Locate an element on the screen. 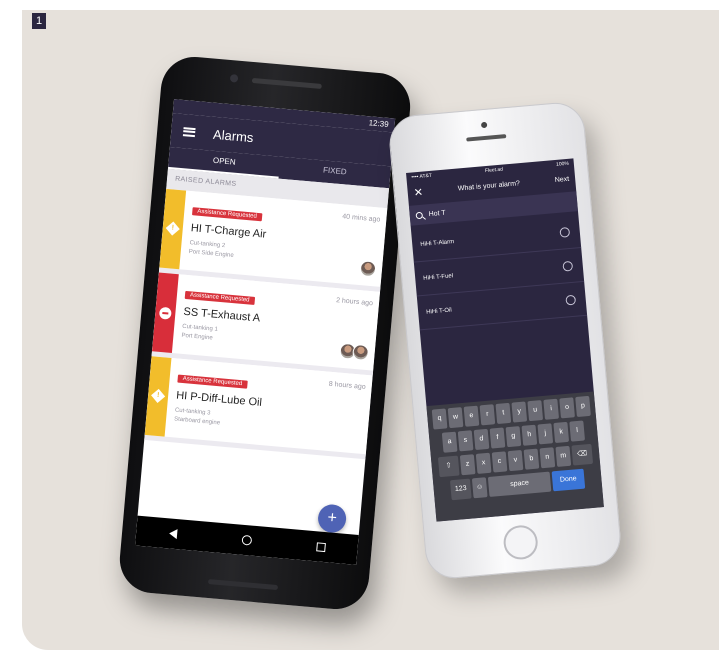  done-key: Done is located at coordinates (568, 480).